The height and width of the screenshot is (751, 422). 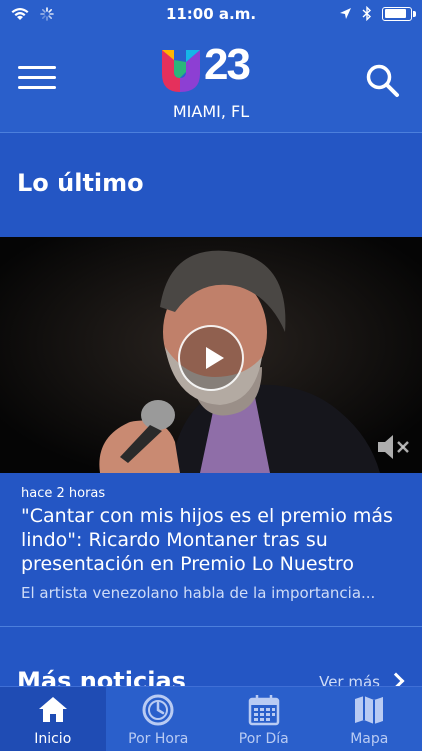 I want to click on home-icon, so click(x=53, y=710).